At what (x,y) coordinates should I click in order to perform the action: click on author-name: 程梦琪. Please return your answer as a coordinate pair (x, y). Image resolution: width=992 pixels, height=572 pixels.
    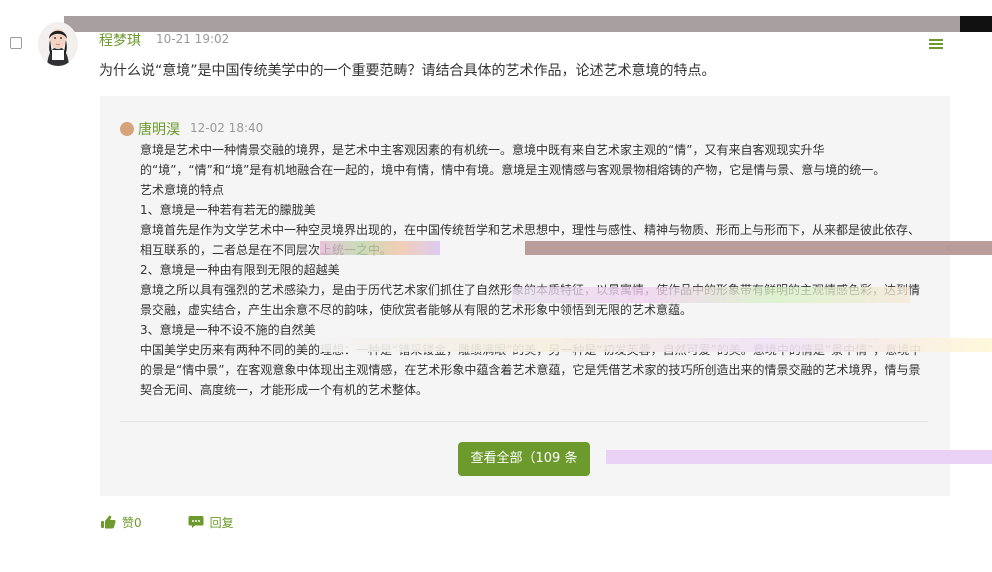
    Looking at the image, I should click on (120, 40).